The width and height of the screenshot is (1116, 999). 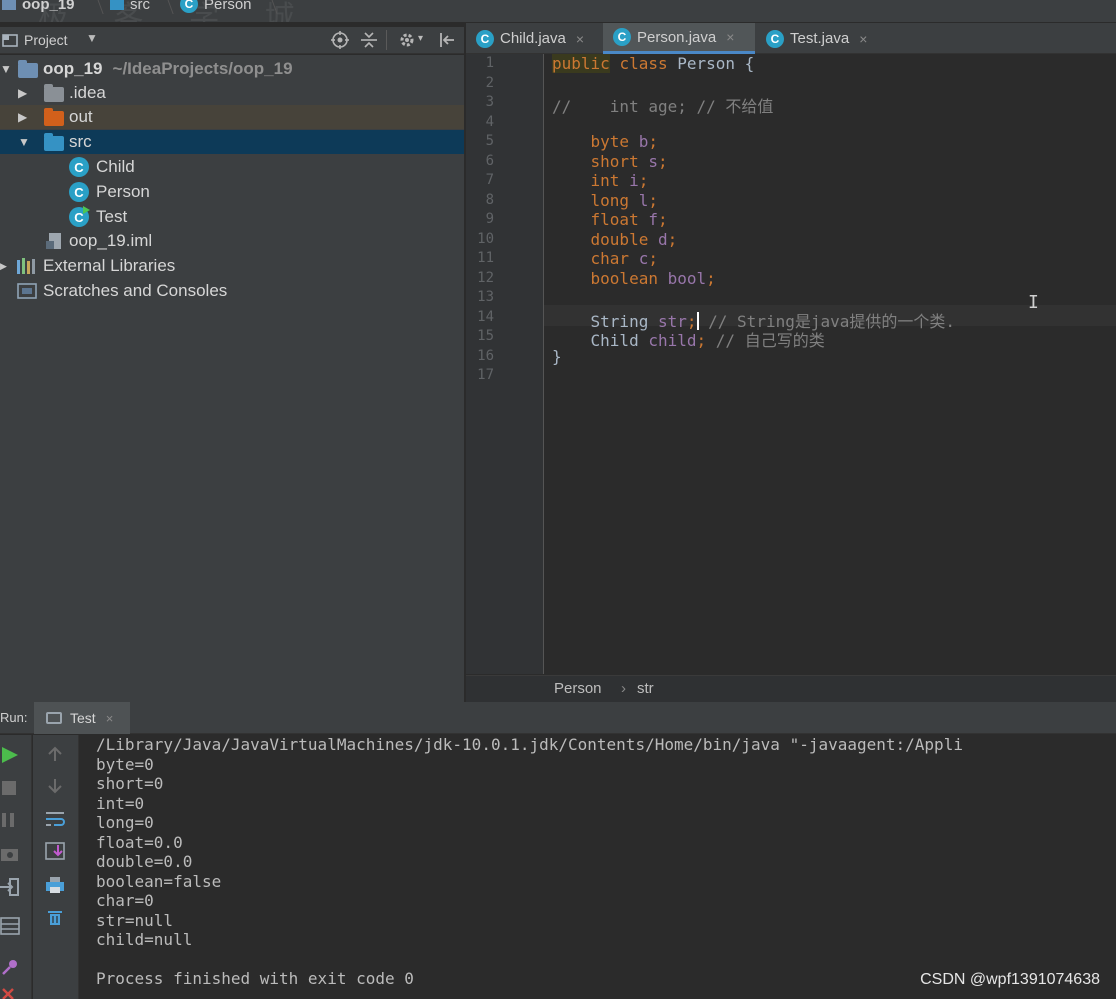 What do you see at coordinates (679, 38) in the screenshot?
I see `tab-person-java: C Person.java ×` at bounding box center [679, 38].